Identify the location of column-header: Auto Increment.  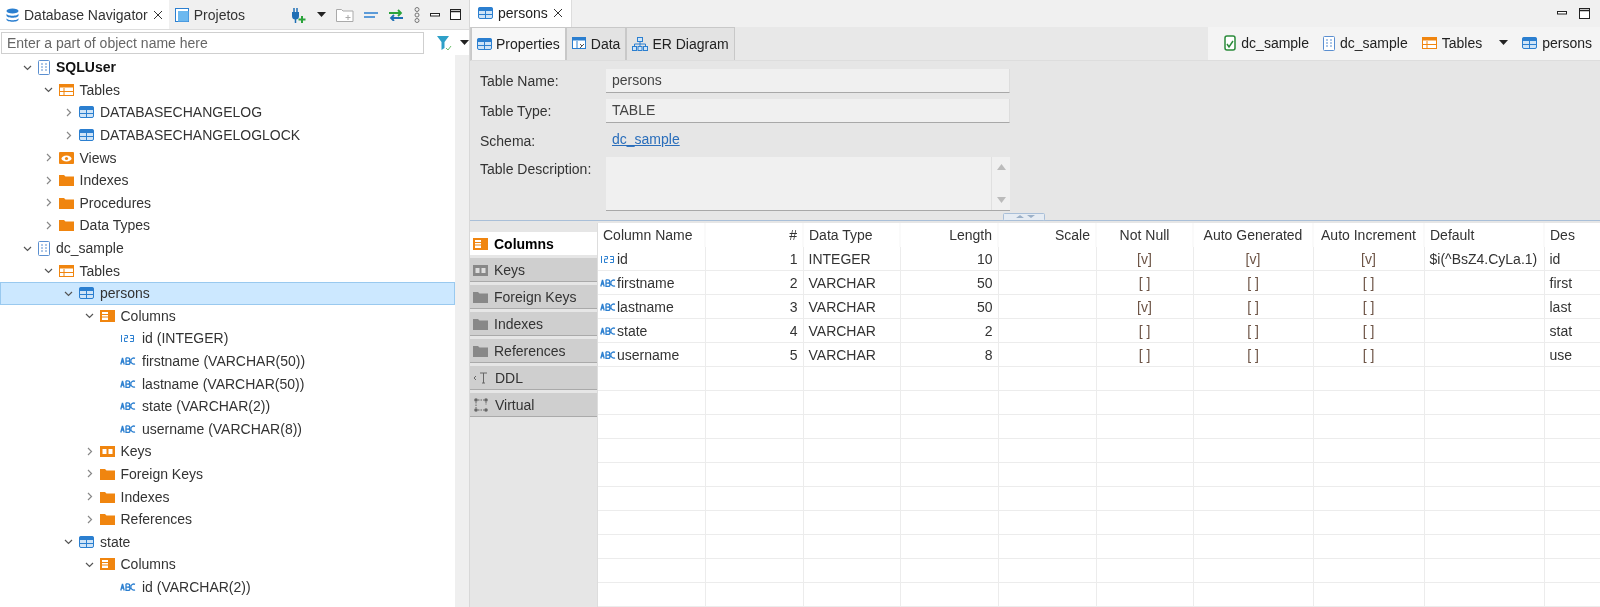
(1368, 235).